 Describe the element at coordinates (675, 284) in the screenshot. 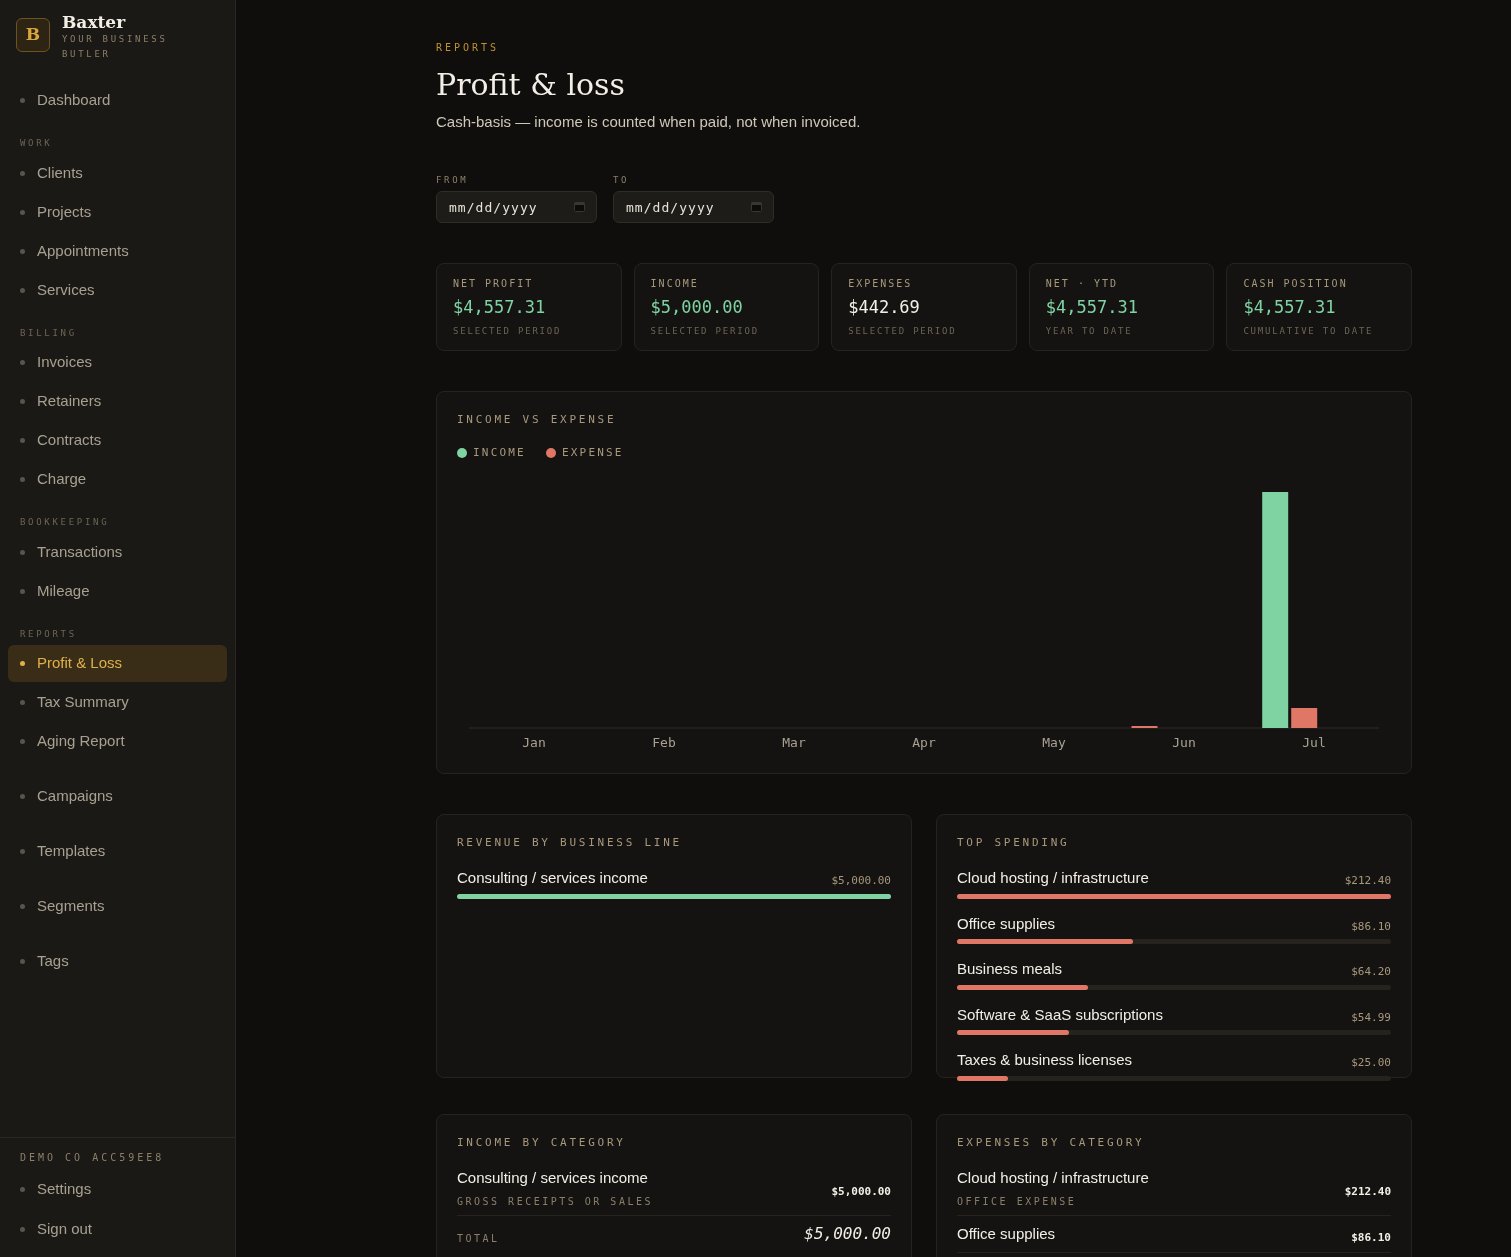

I see `stat-label: INCOME` at that location.